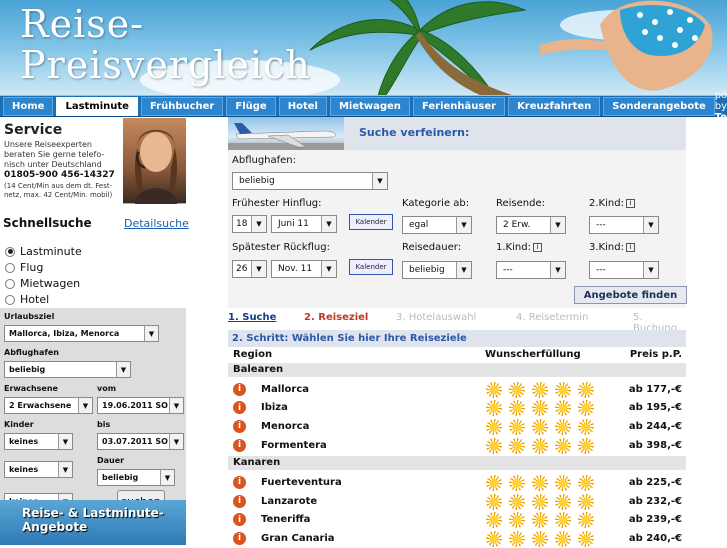 The width and height of the screenshot is (727, 548). What do you see at coordinates (655, 426) in the screenshot?
I see `price: ab 244,-€` at bounding box center [655, 426].